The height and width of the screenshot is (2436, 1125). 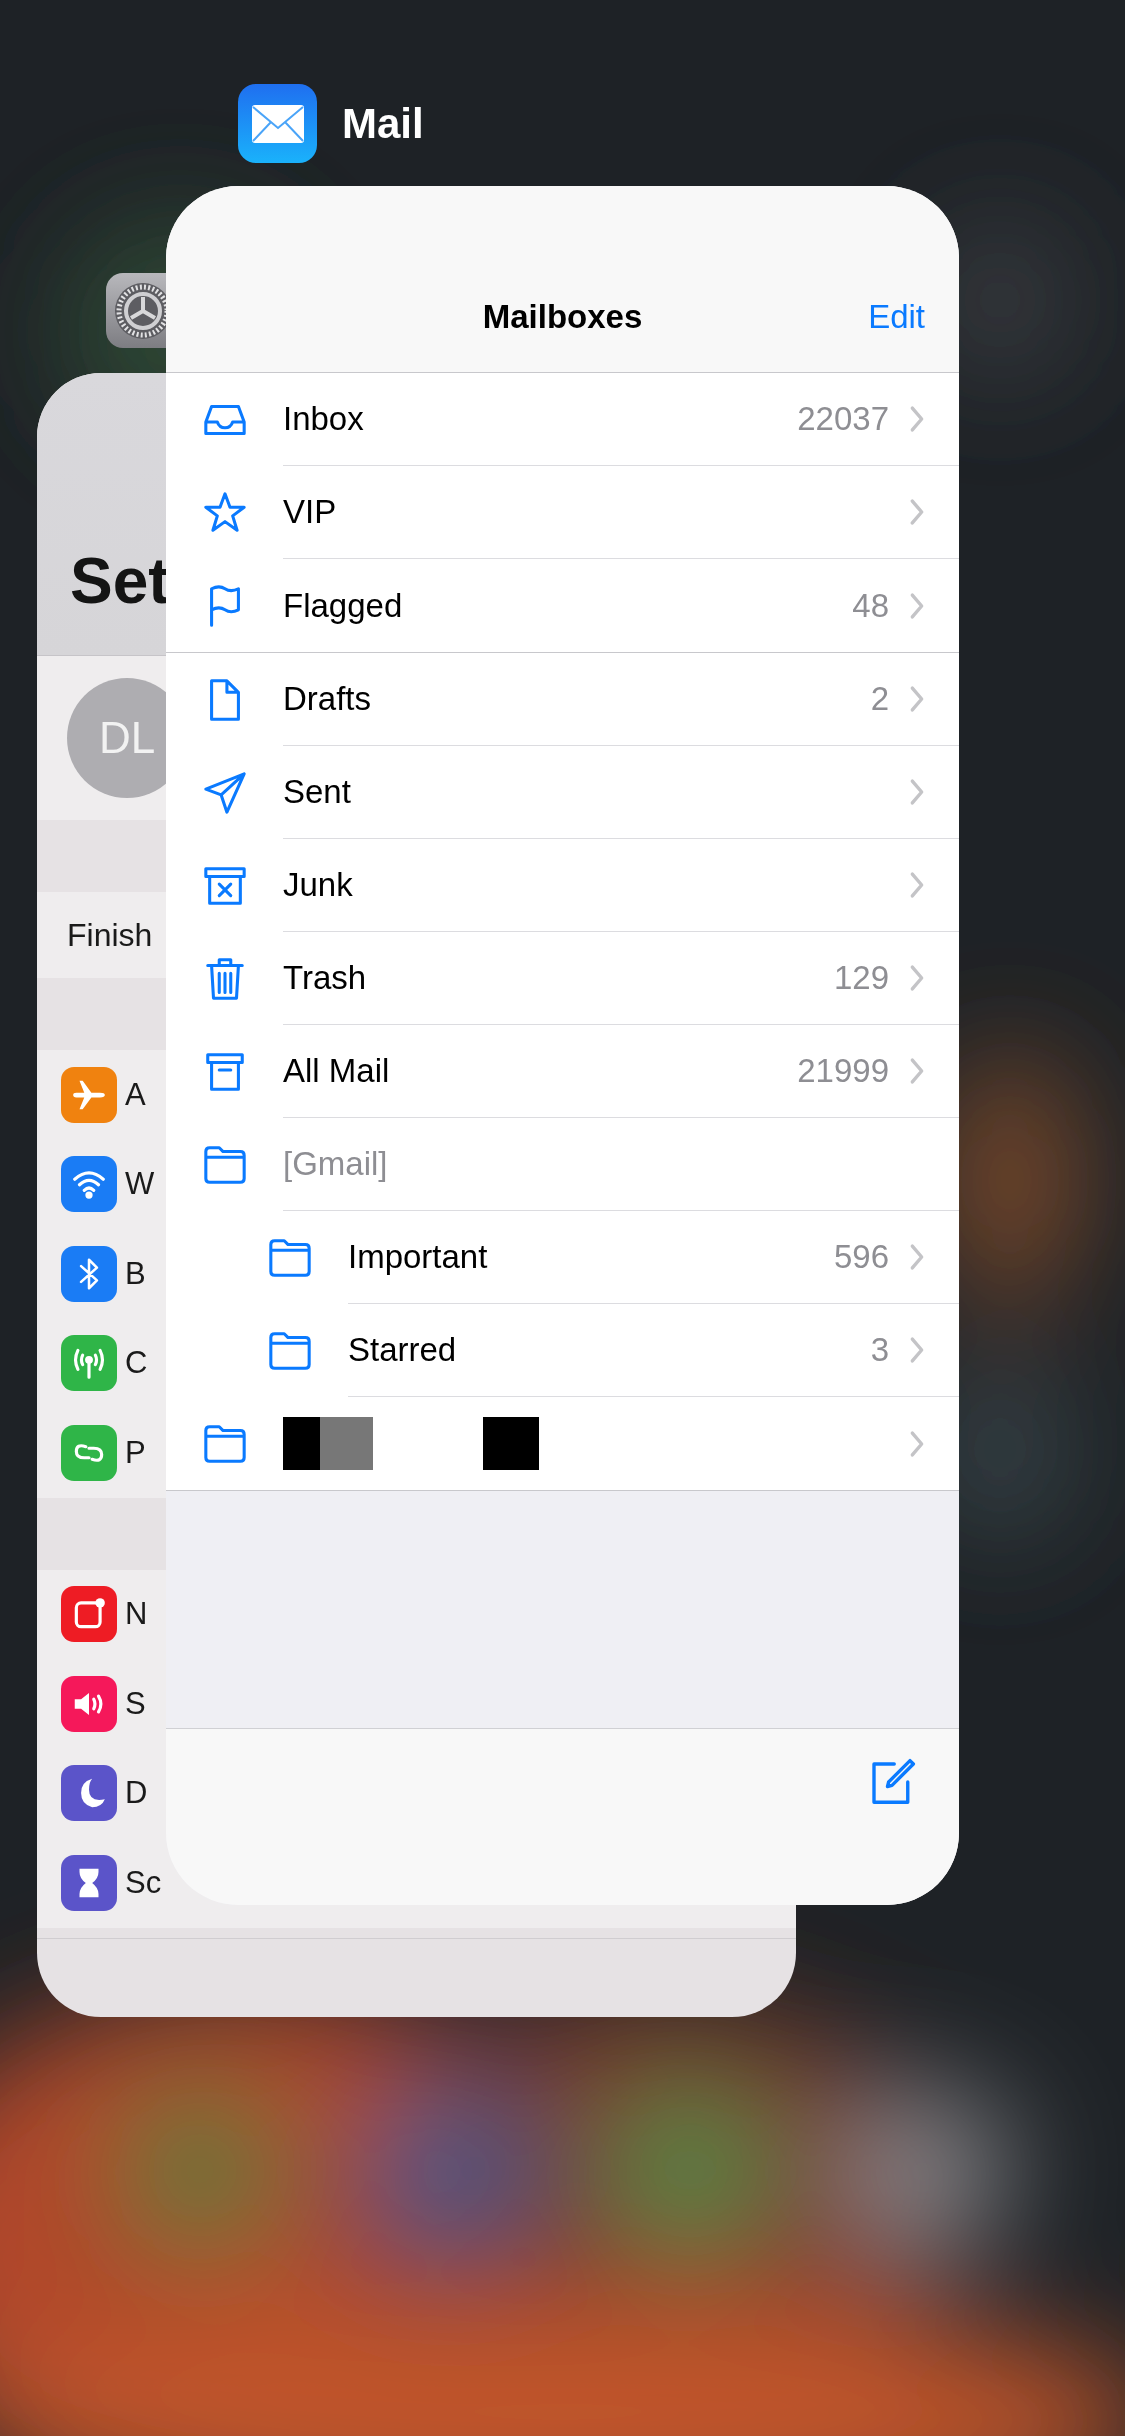 I want to click on app-name: Mail, so click(x=383, y=123).